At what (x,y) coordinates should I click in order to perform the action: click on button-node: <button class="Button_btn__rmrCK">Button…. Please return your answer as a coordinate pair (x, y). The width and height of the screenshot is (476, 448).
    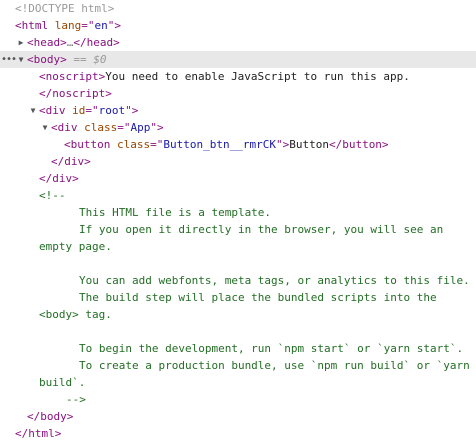
    Looking at the image, I should click on (238, 144).